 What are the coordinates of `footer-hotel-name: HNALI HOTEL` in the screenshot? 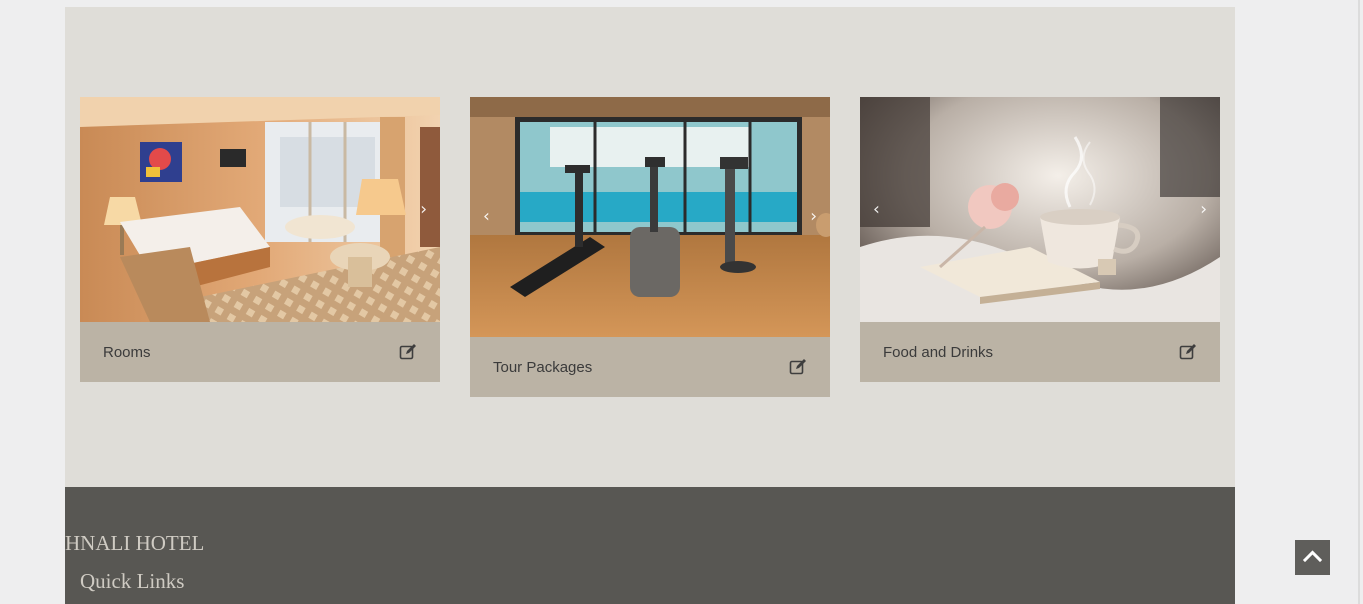 It's located at (135, 543).